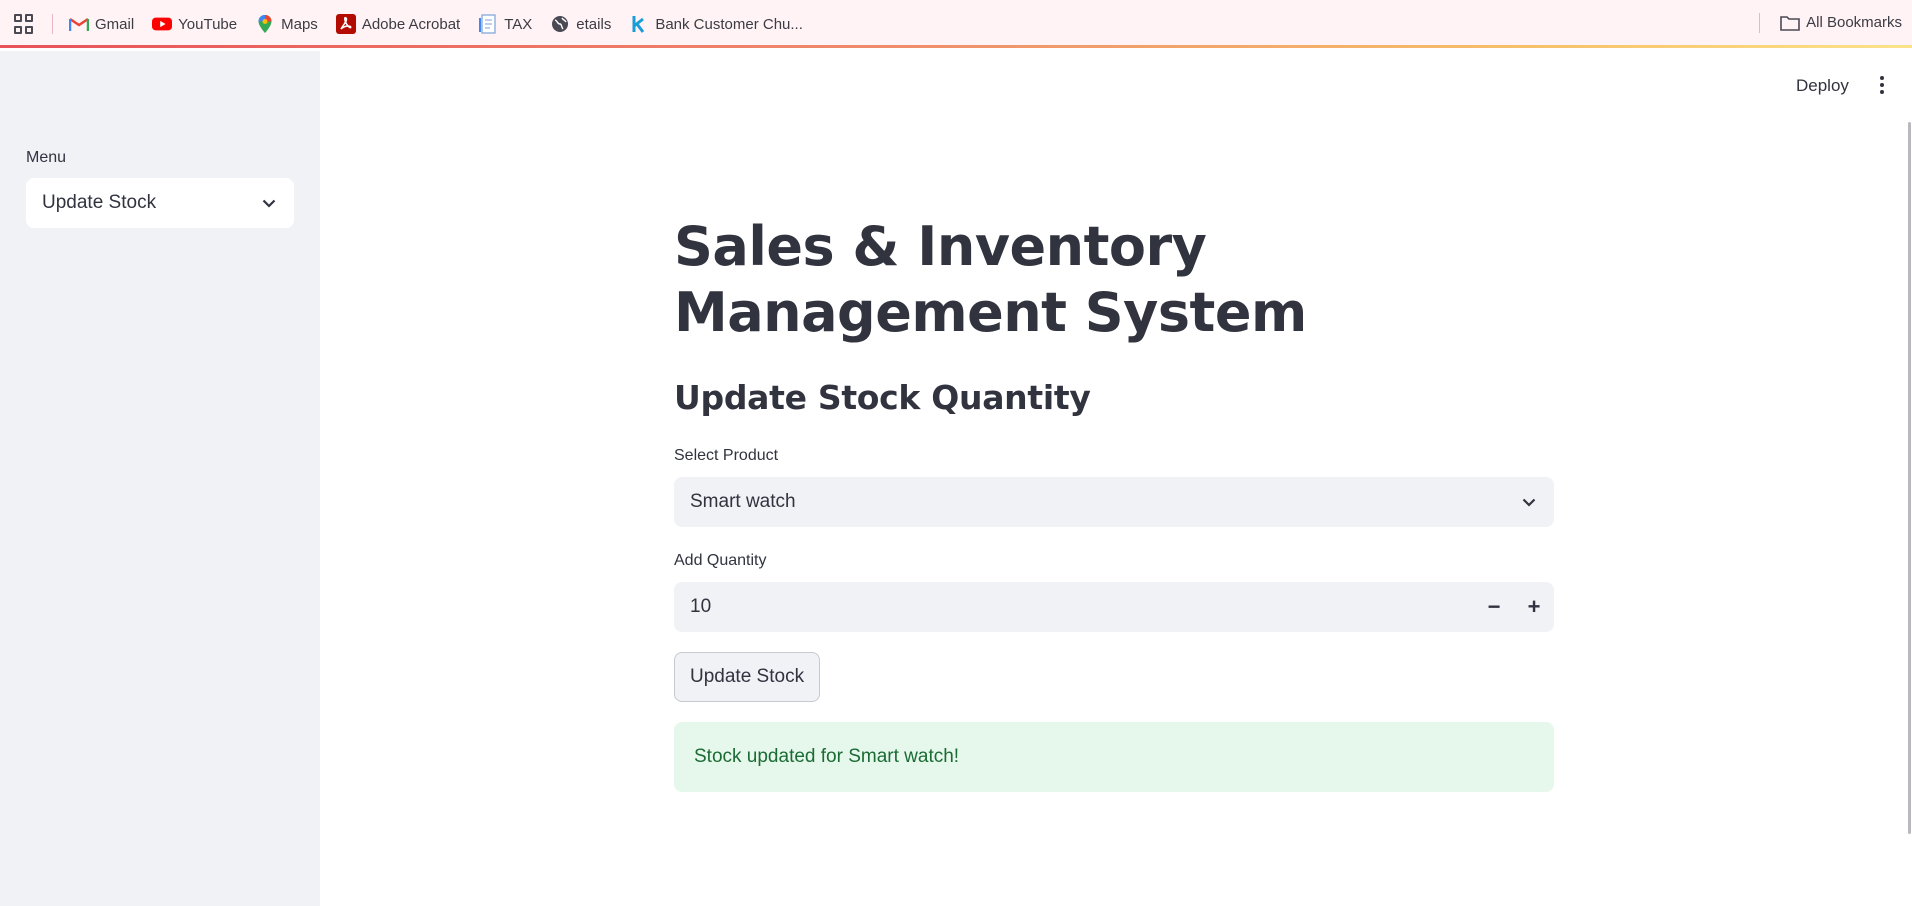 This screenshot has width=1912, height=906. Describe the element at coordinates (1494, 607) in the screenshot. I see `decrement-button: −` at that location.